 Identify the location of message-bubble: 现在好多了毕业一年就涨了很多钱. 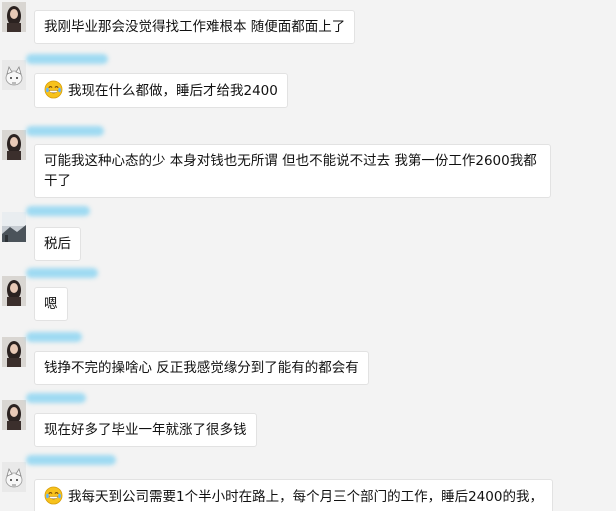
(145, 430).